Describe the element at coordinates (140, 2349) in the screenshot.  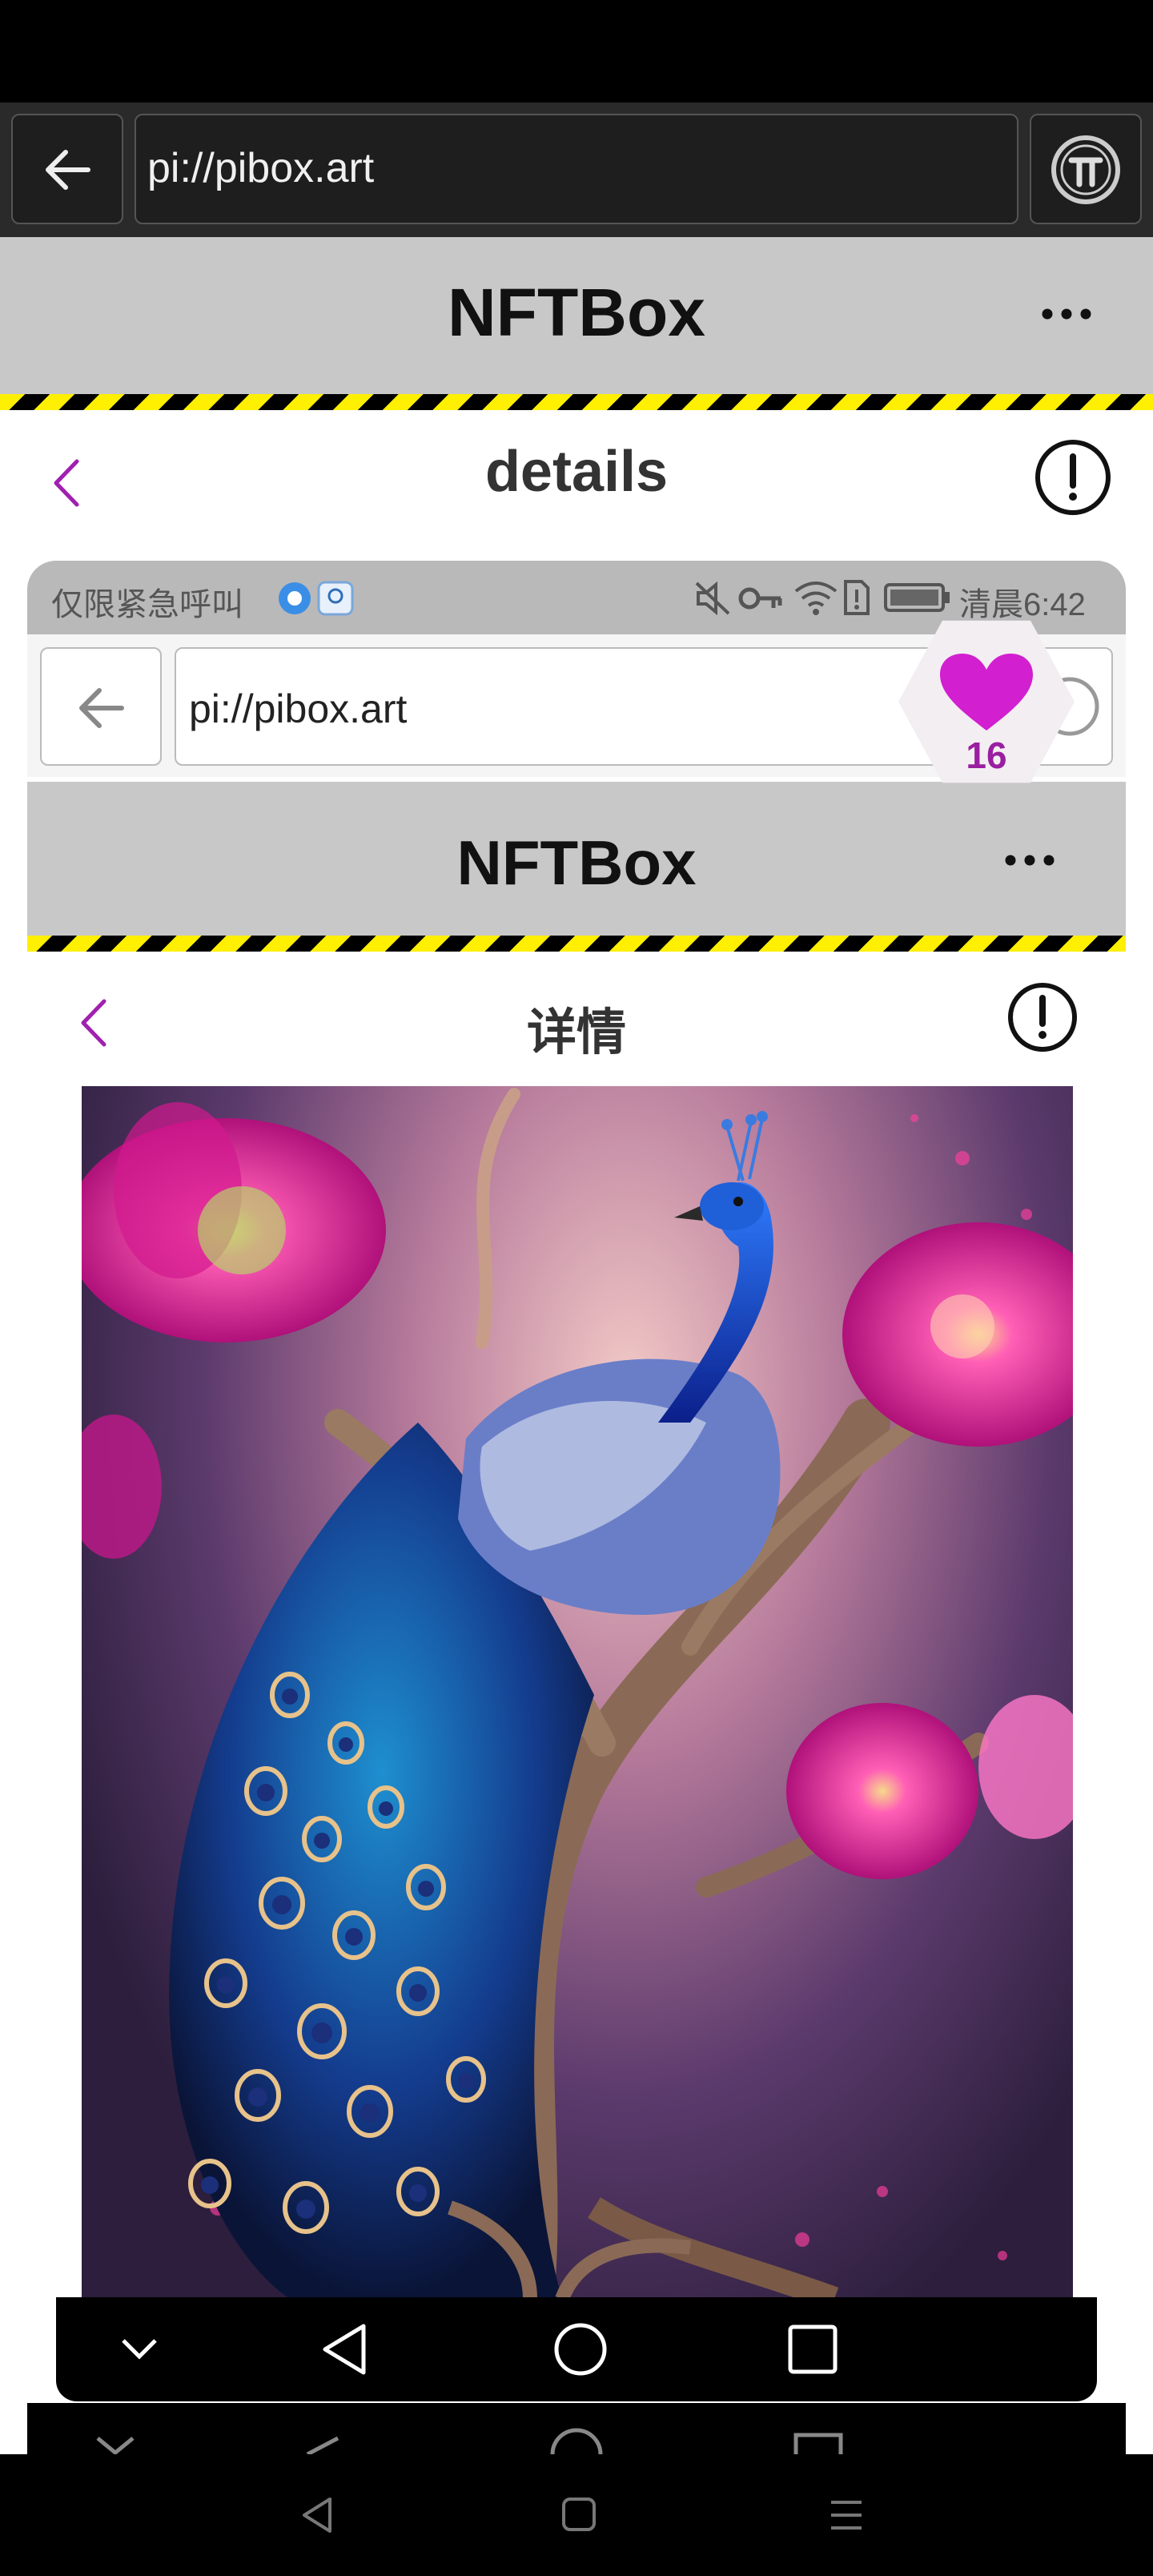
I see `nav-down-icon` at that location.